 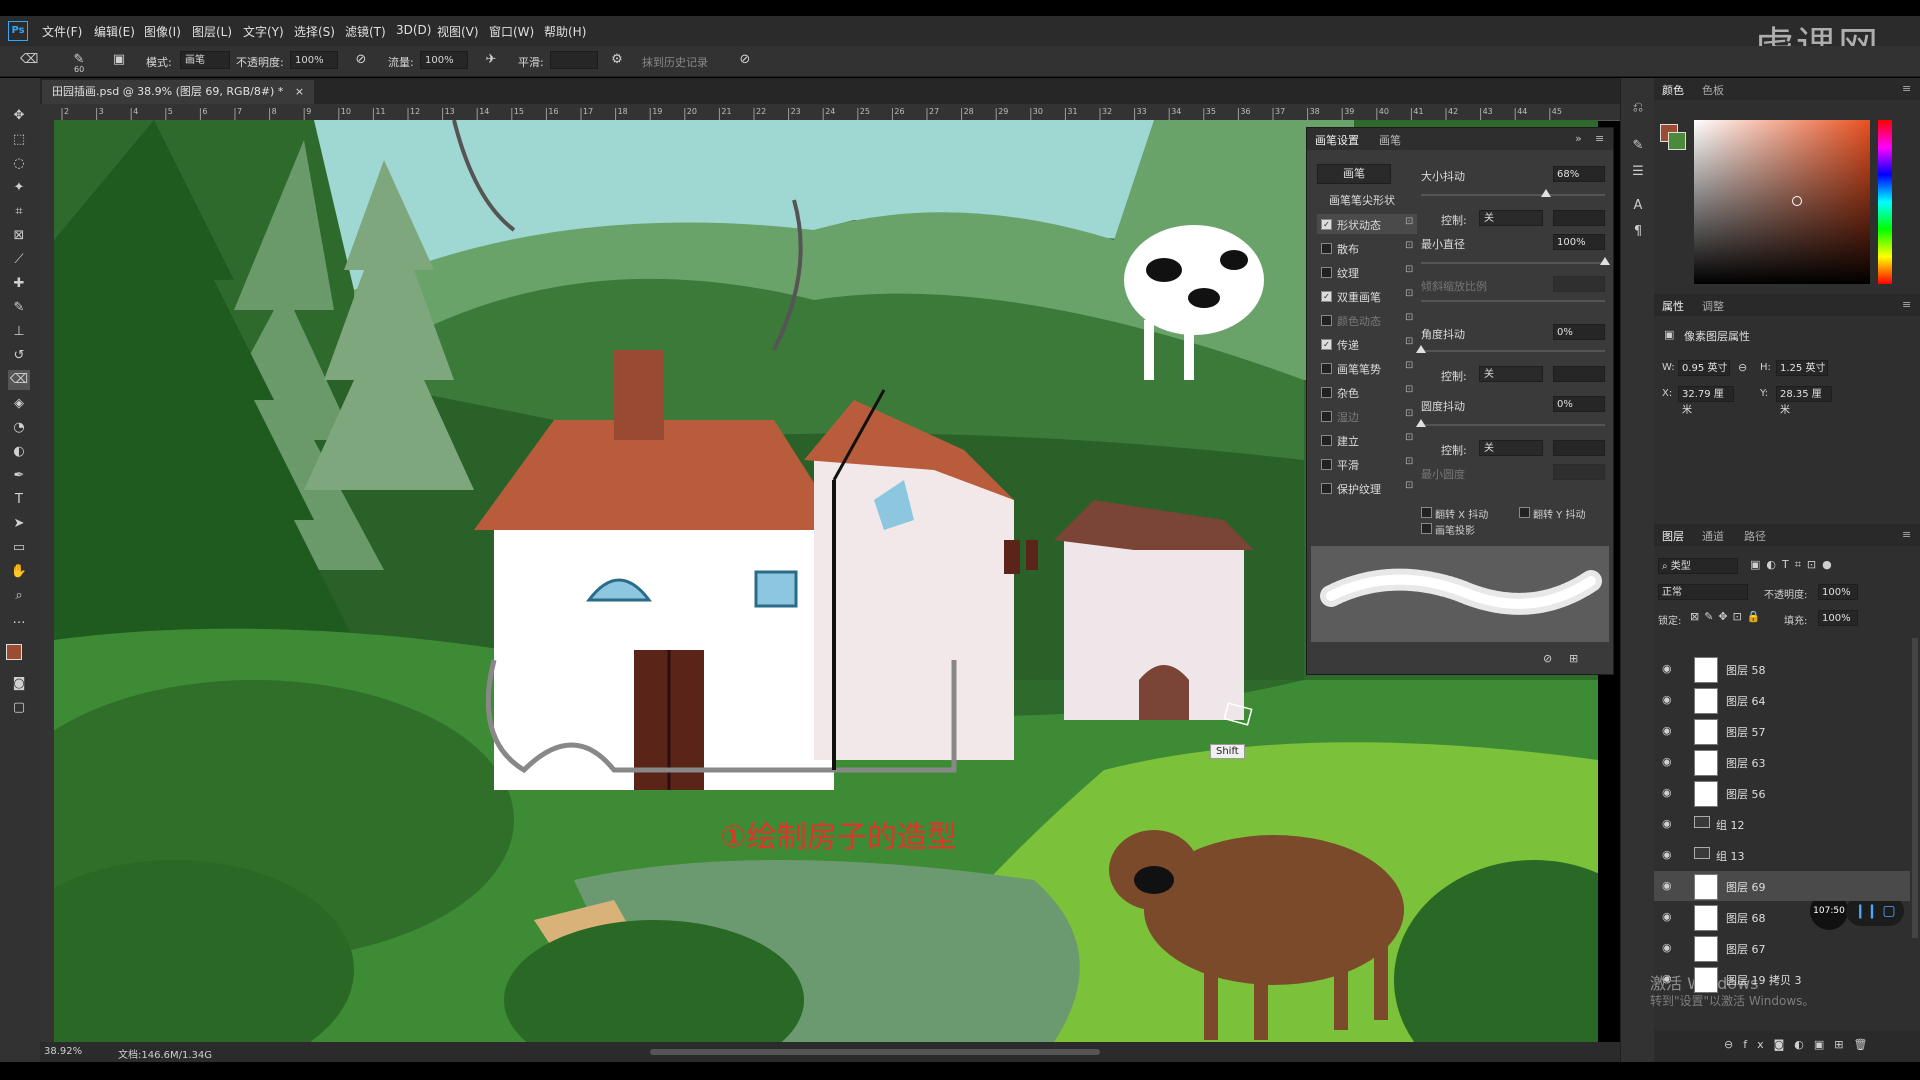 I want to click on foreground-color-swatch, so click(x=14, y=652).